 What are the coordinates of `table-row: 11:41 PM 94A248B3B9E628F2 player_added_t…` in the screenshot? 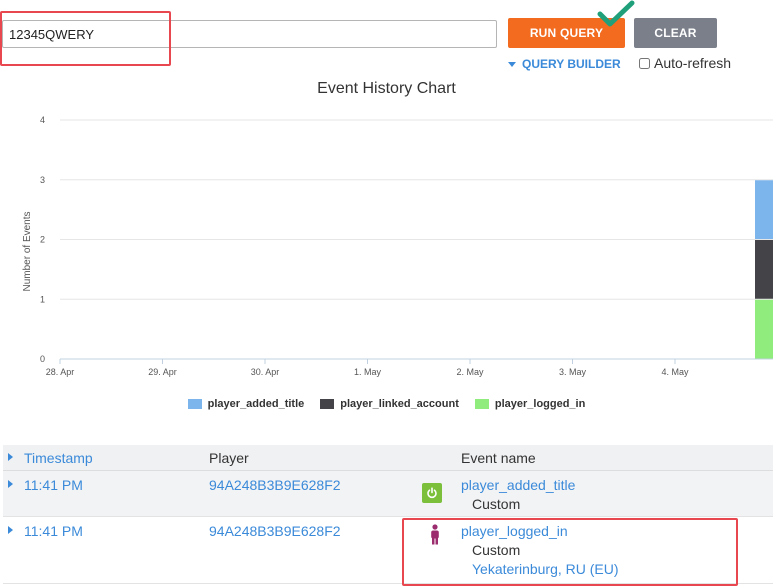 It's located at (388, 494).